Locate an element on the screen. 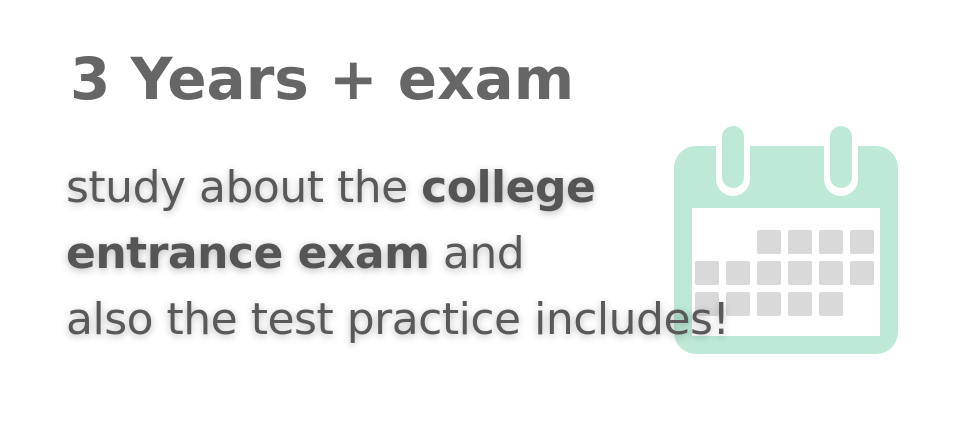 This screenshot has width=968, height=427. body-line-1: study about the college is located at coordinates (398, 188).